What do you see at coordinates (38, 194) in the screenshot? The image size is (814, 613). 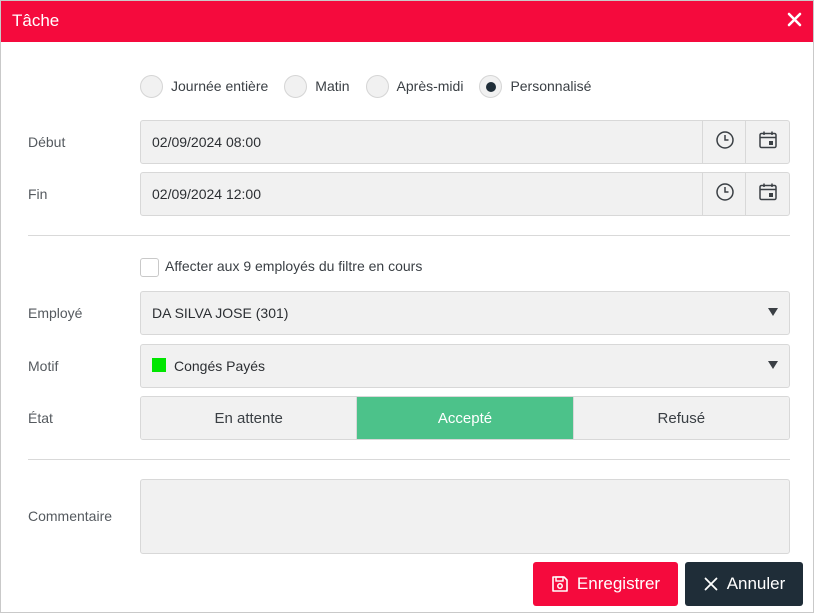 I see `end-label: Fin` at bounding box center [38, 194].